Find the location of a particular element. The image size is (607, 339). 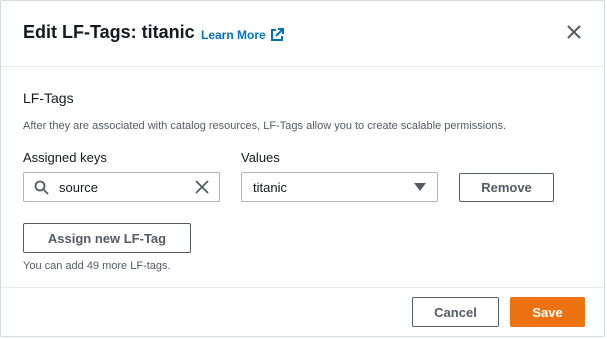

learn-more-link: Learn More is located at coordinates (242, 35).